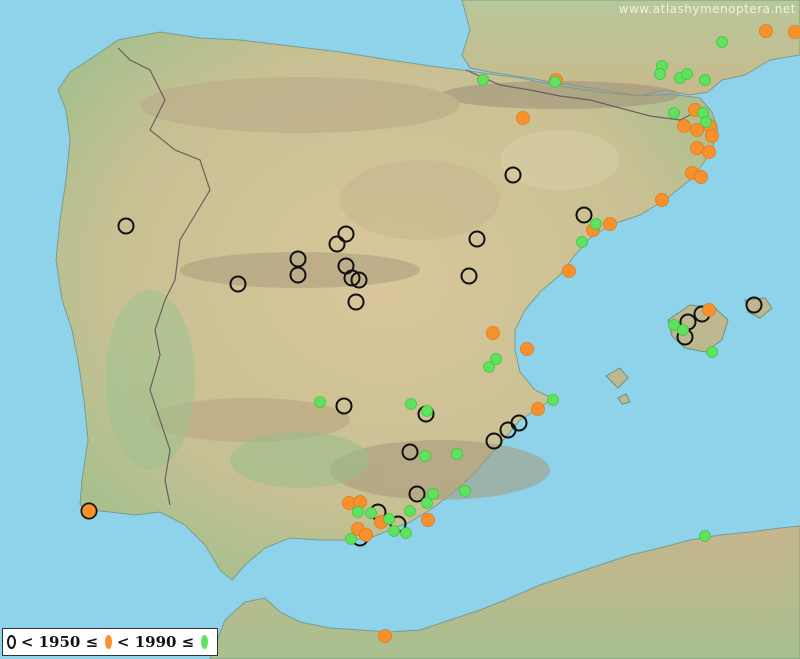 The width and height of the screenshot is (800, 659). What do you see at coordinates (707, 9) in the screenshot?
I see `watermark: www.atlashymenoptera.net` at bounding box center [707, 9].